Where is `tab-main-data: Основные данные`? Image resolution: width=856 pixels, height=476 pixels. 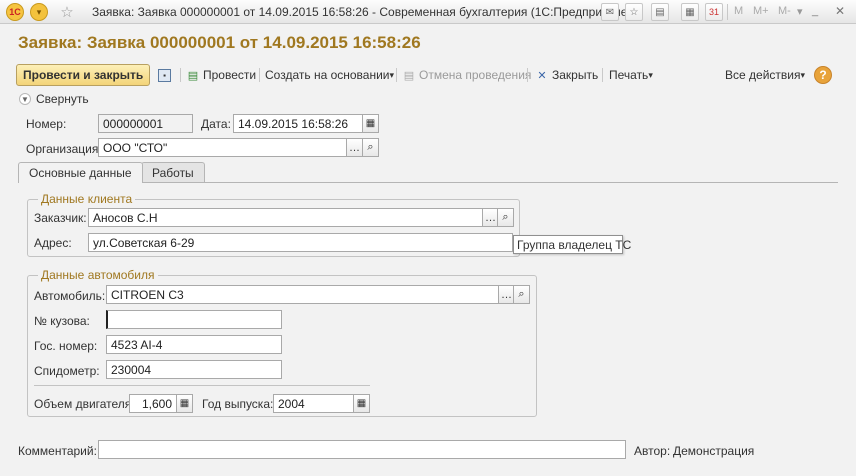
tab-main-data: Основные данные is located at coordinates (80, 172).